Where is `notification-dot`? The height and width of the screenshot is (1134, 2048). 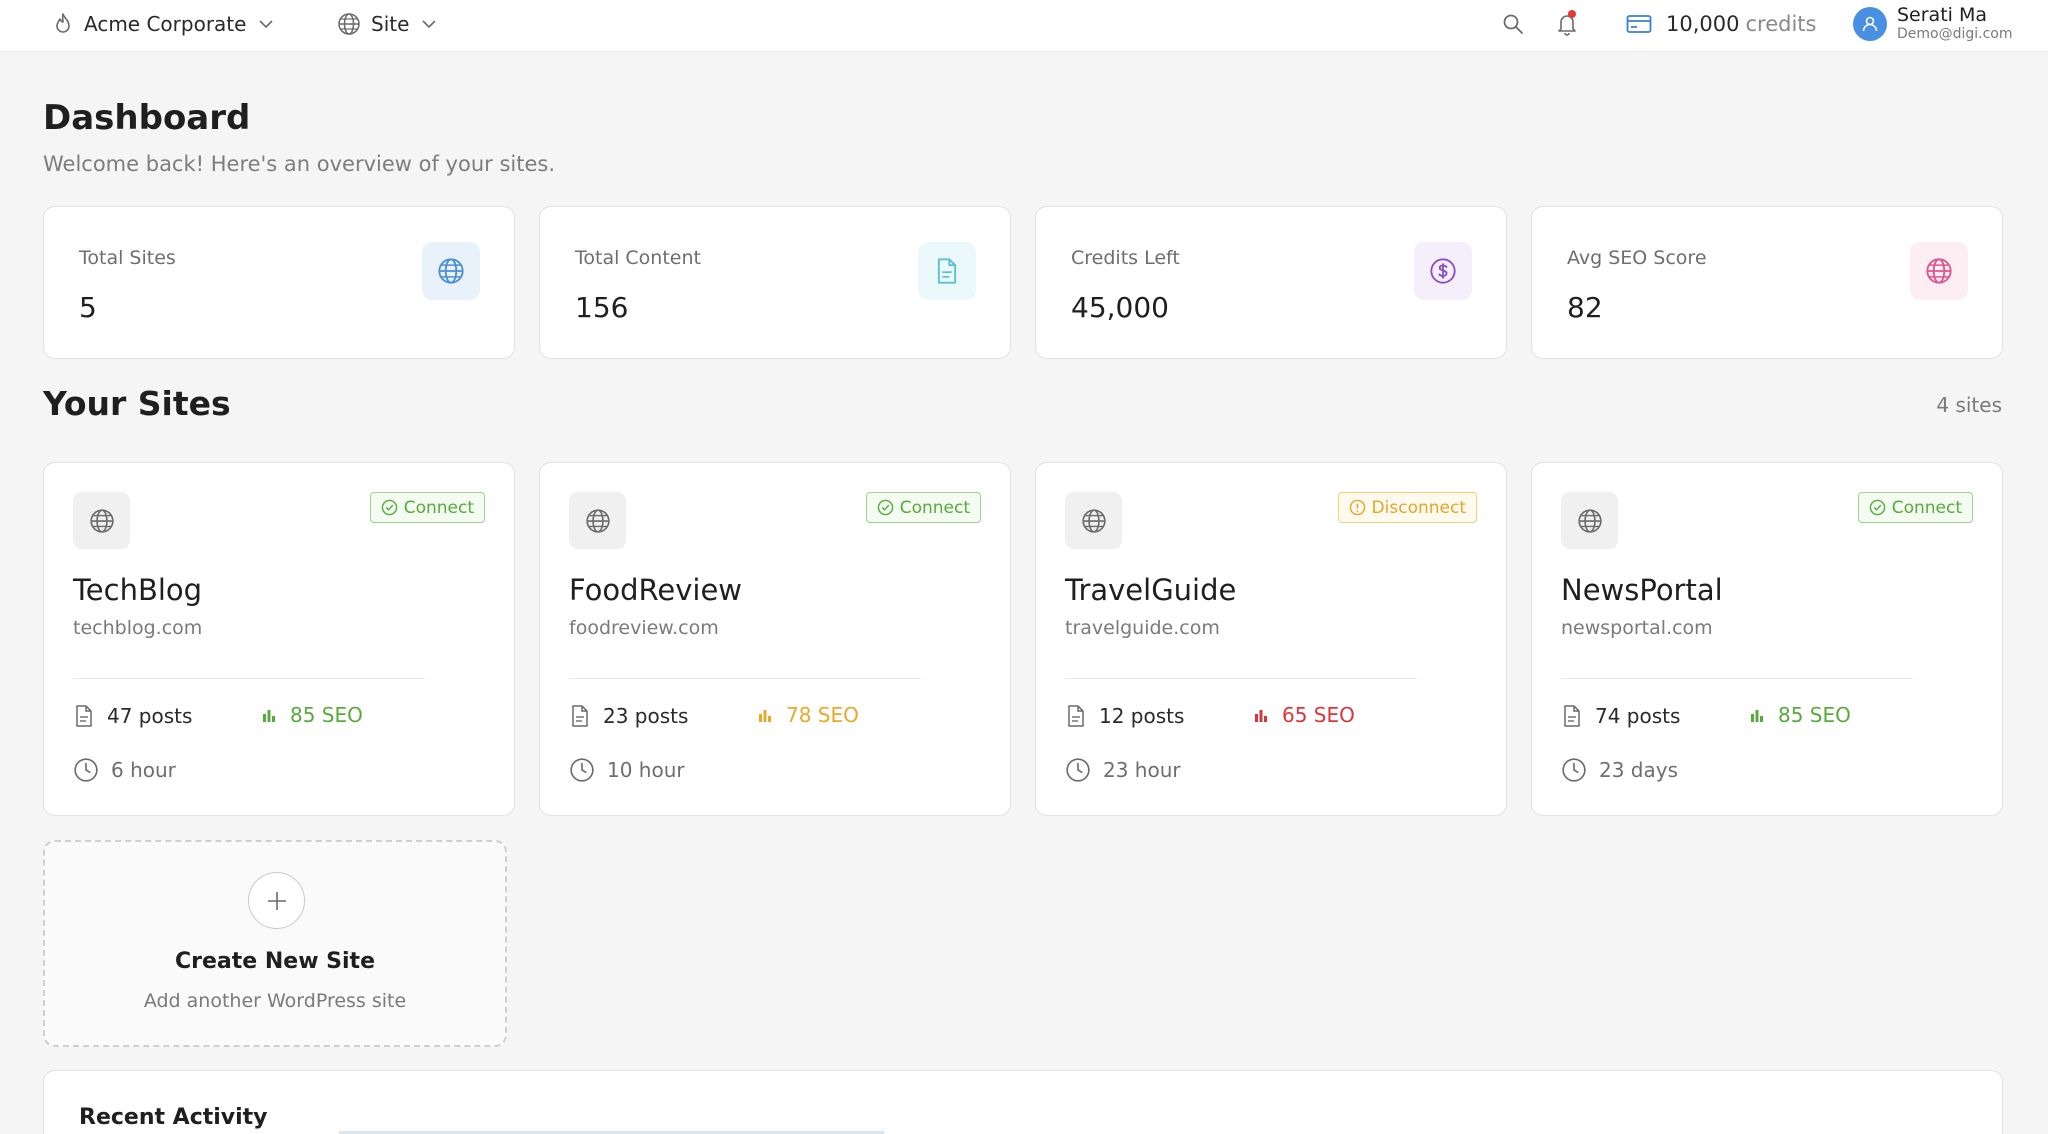
notification-dot is located at coordinates (1572, 14).